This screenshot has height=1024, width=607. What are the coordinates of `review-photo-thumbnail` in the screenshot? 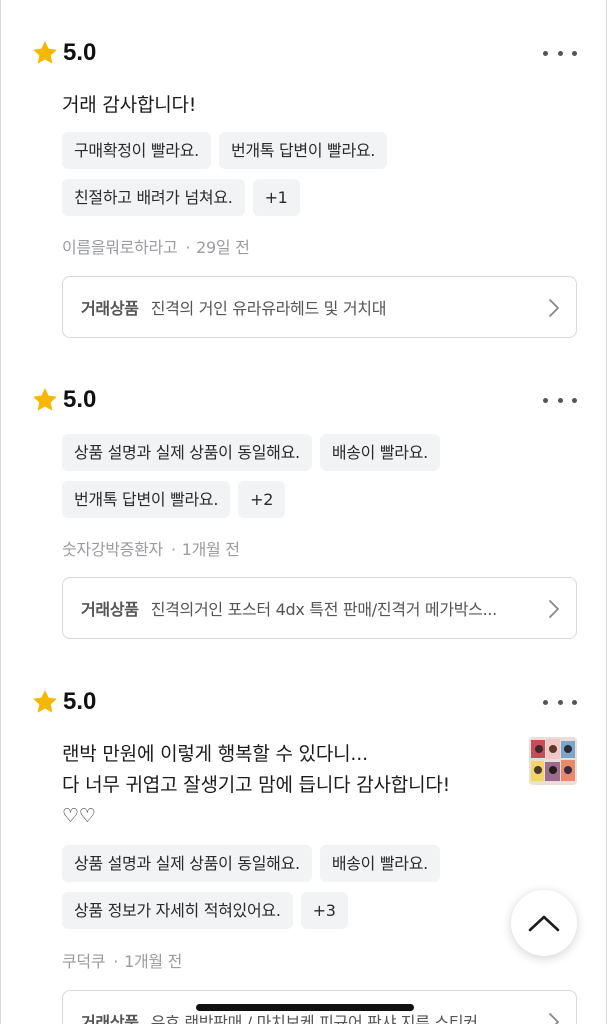 It's located at (553, 761).